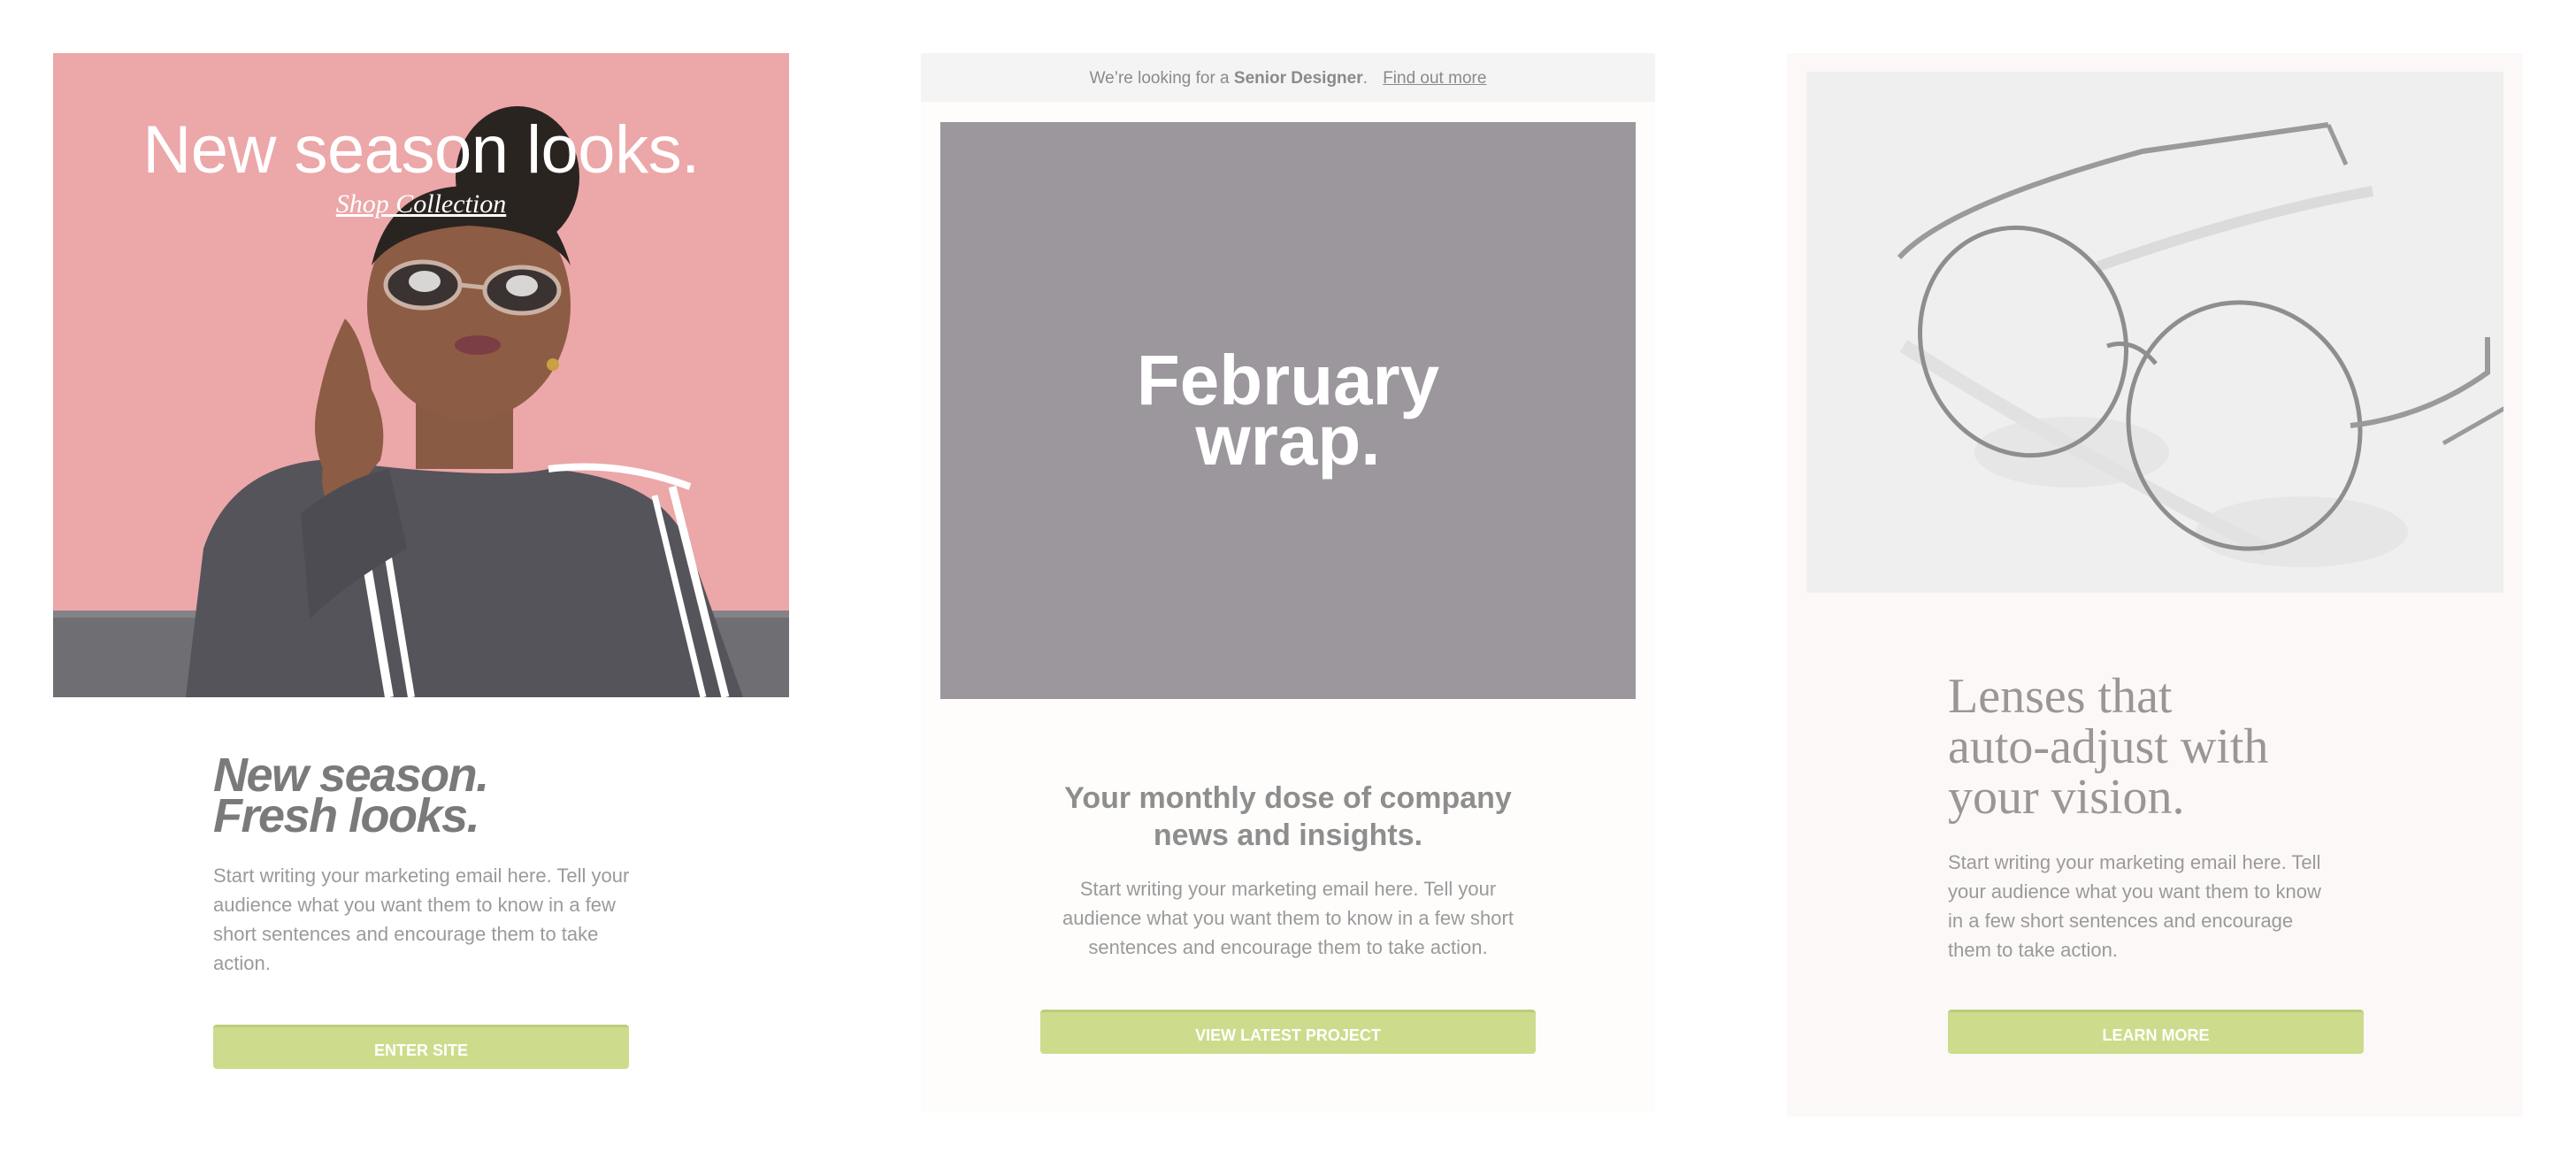 The height and width of the screenshot is (1168, 2576). What do you see at coordinates (1161, 78) in the screenshot?
I see `banner-prefix: We’re looking for a` at bounding box center [1161, 78].